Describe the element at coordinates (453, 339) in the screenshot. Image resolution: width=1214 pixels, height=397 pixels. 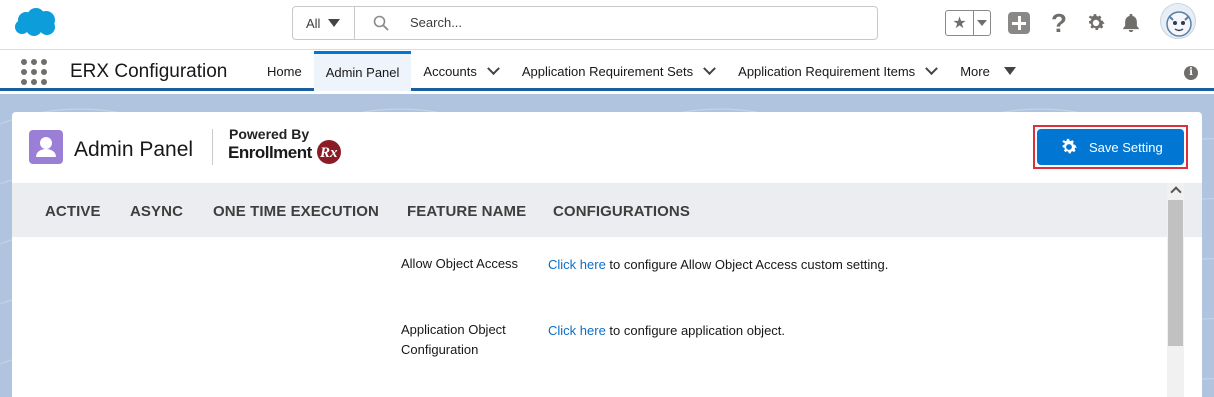
I see `feature-name-cell: Application Object Configuration` at that location.